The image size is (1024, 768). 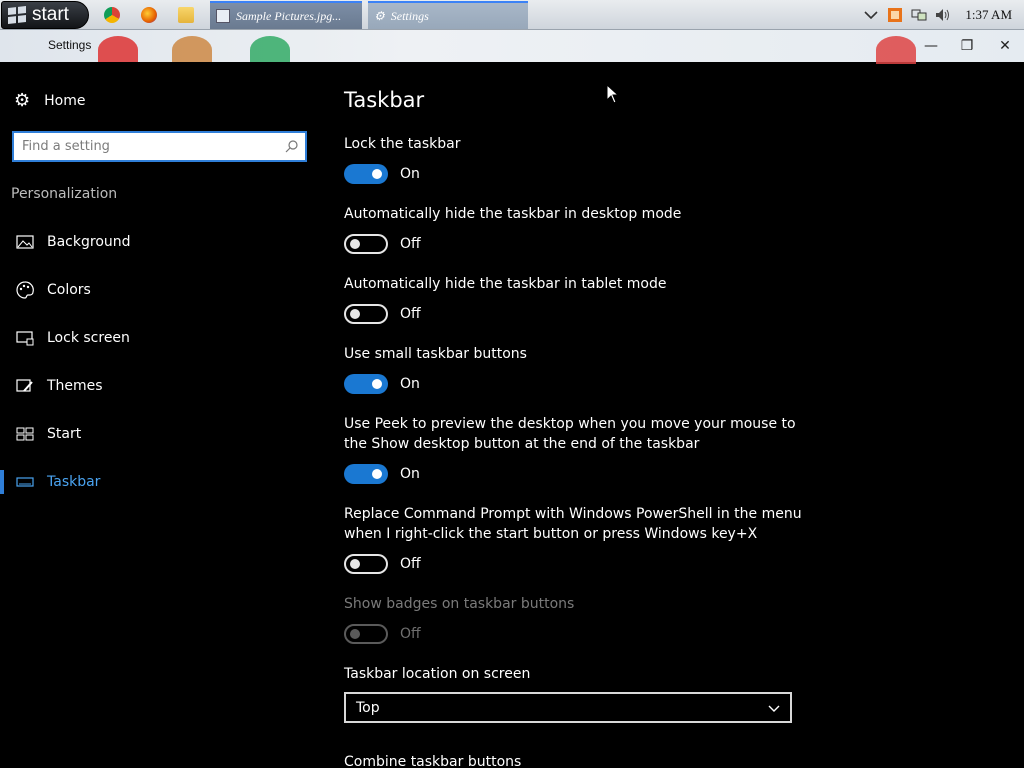 I want to click on system-tray: 1:37 AM, so click(x=943, y=15).